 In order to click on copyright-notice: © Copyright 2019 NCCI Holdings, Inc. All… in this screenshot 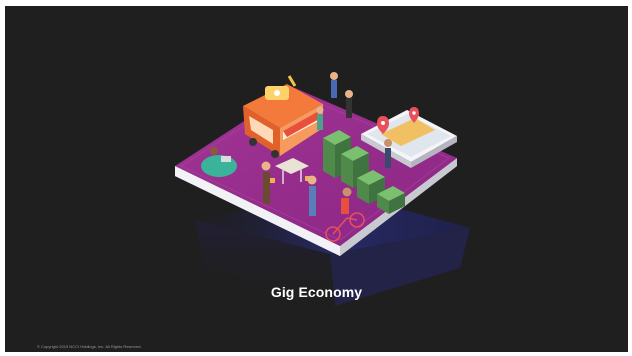, I will do `click(89, 346)`.